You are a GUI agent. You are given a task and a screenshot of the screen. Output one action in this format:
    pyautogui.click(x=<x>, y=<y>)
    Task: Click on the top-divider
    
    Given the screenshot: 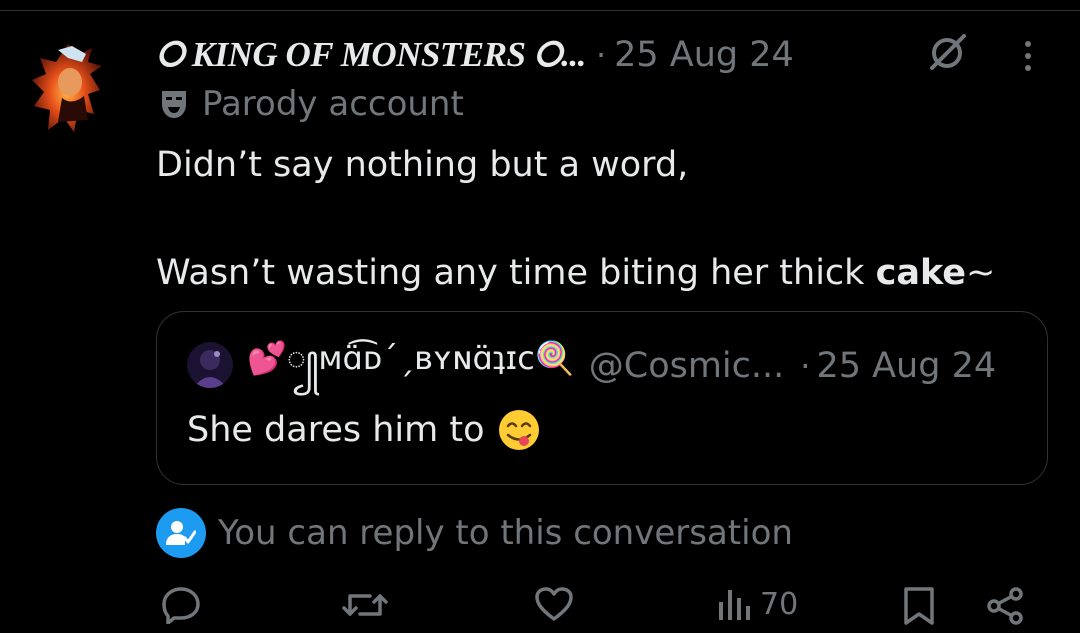 What is the action you would take?
    pyautogui.click(x=540, y=5)
    